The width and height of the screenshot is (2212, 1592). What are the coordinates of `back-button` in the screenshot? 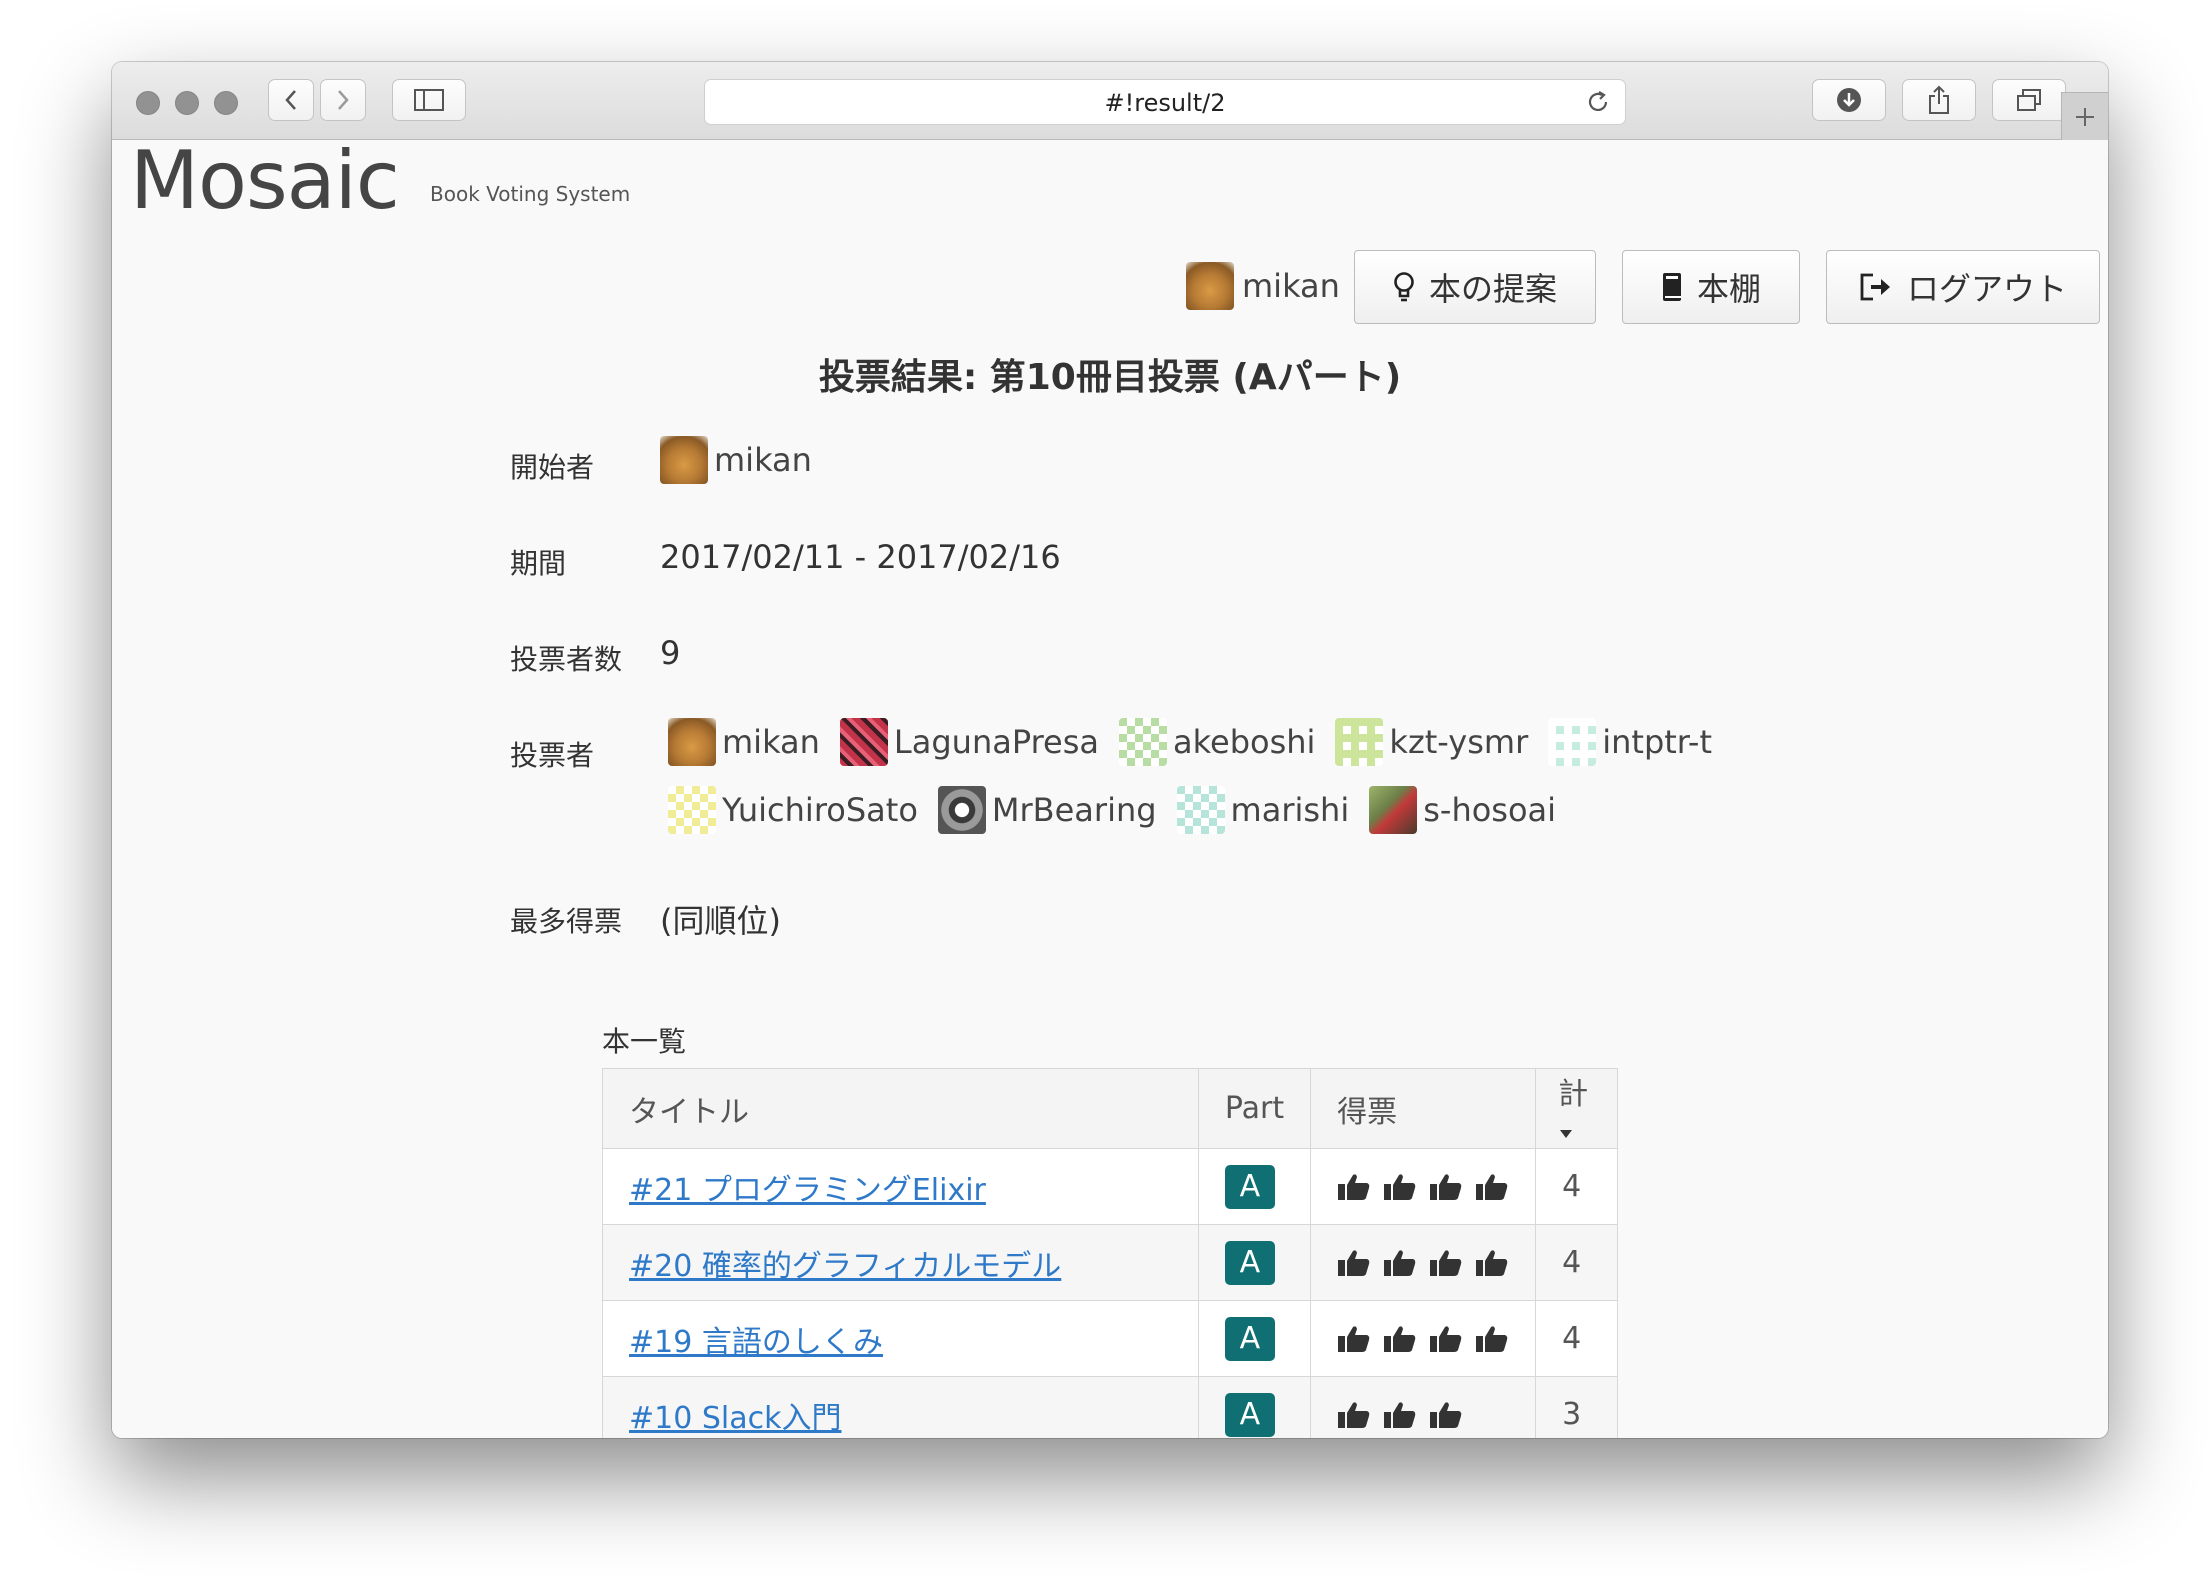 It's located at (291, 100).